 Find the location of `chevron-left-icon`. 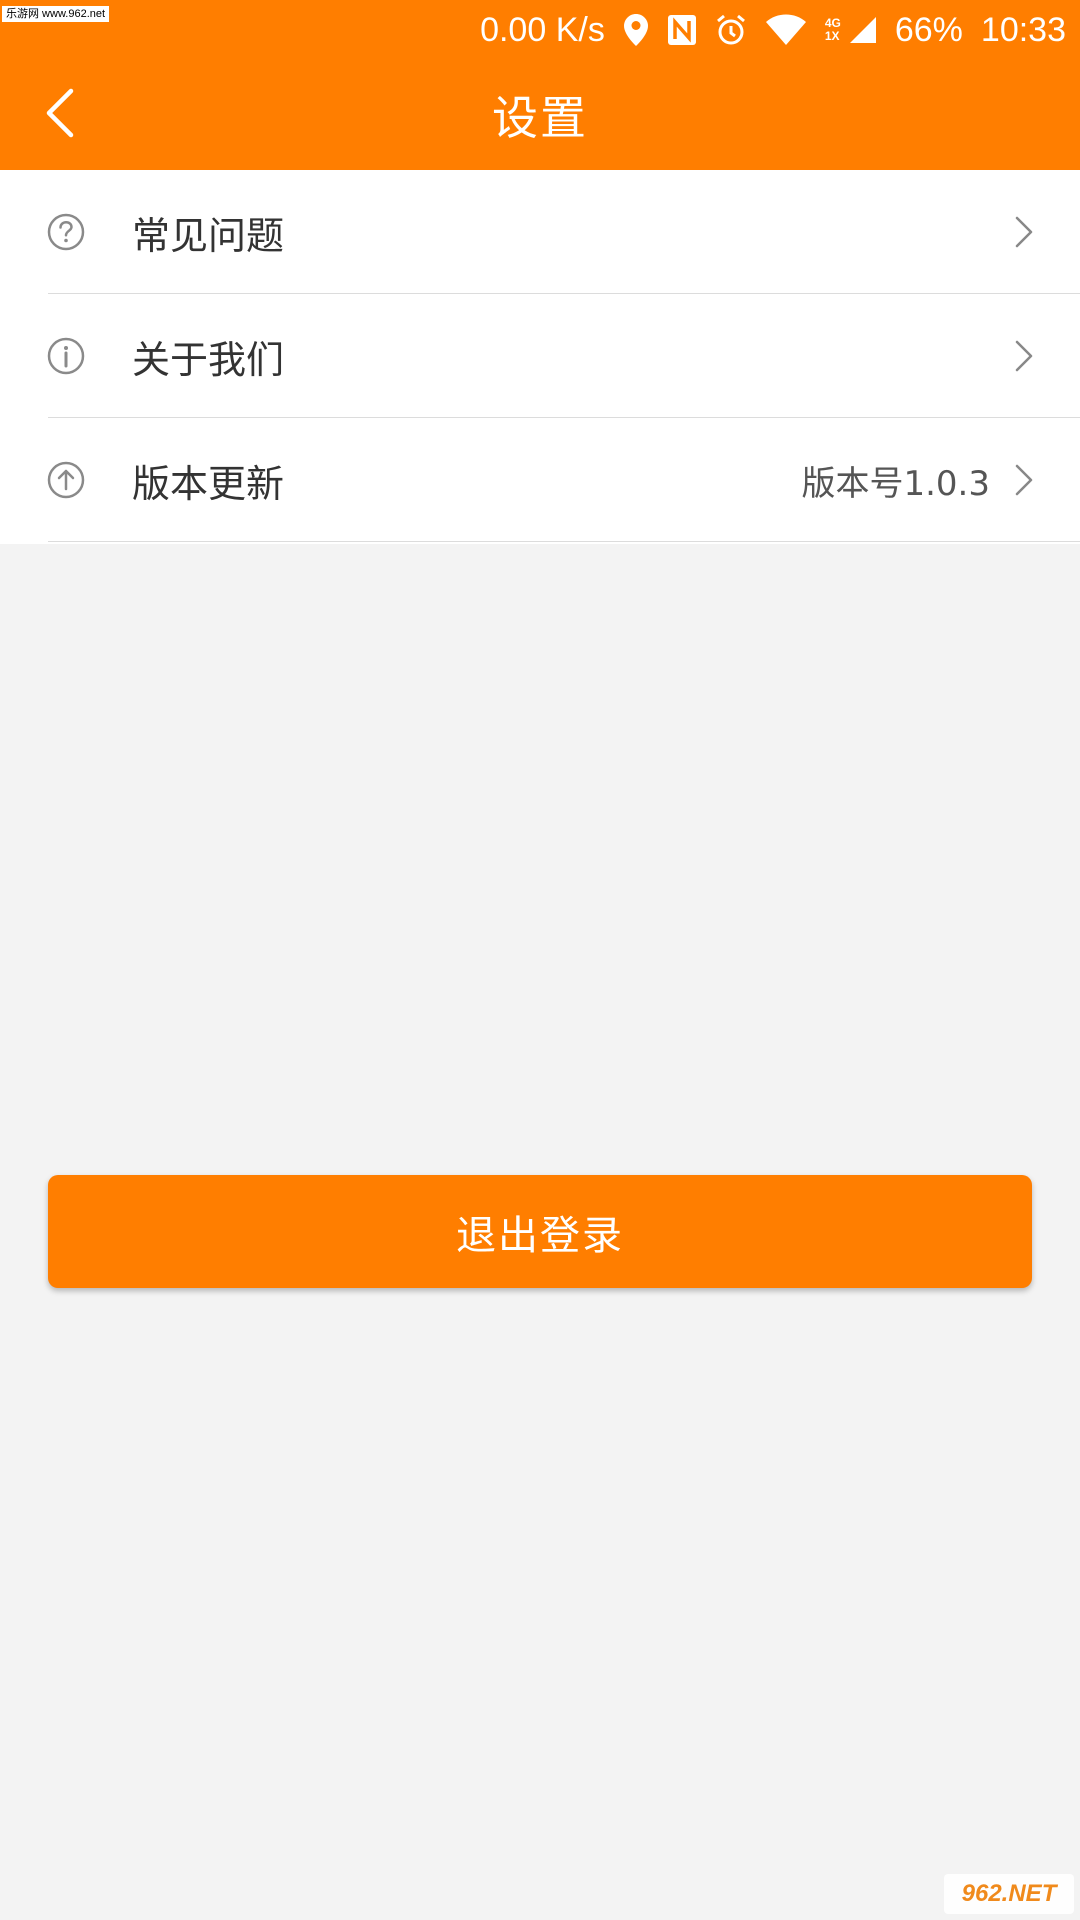

chevron-left-icon is located at coordinates (60, 115).